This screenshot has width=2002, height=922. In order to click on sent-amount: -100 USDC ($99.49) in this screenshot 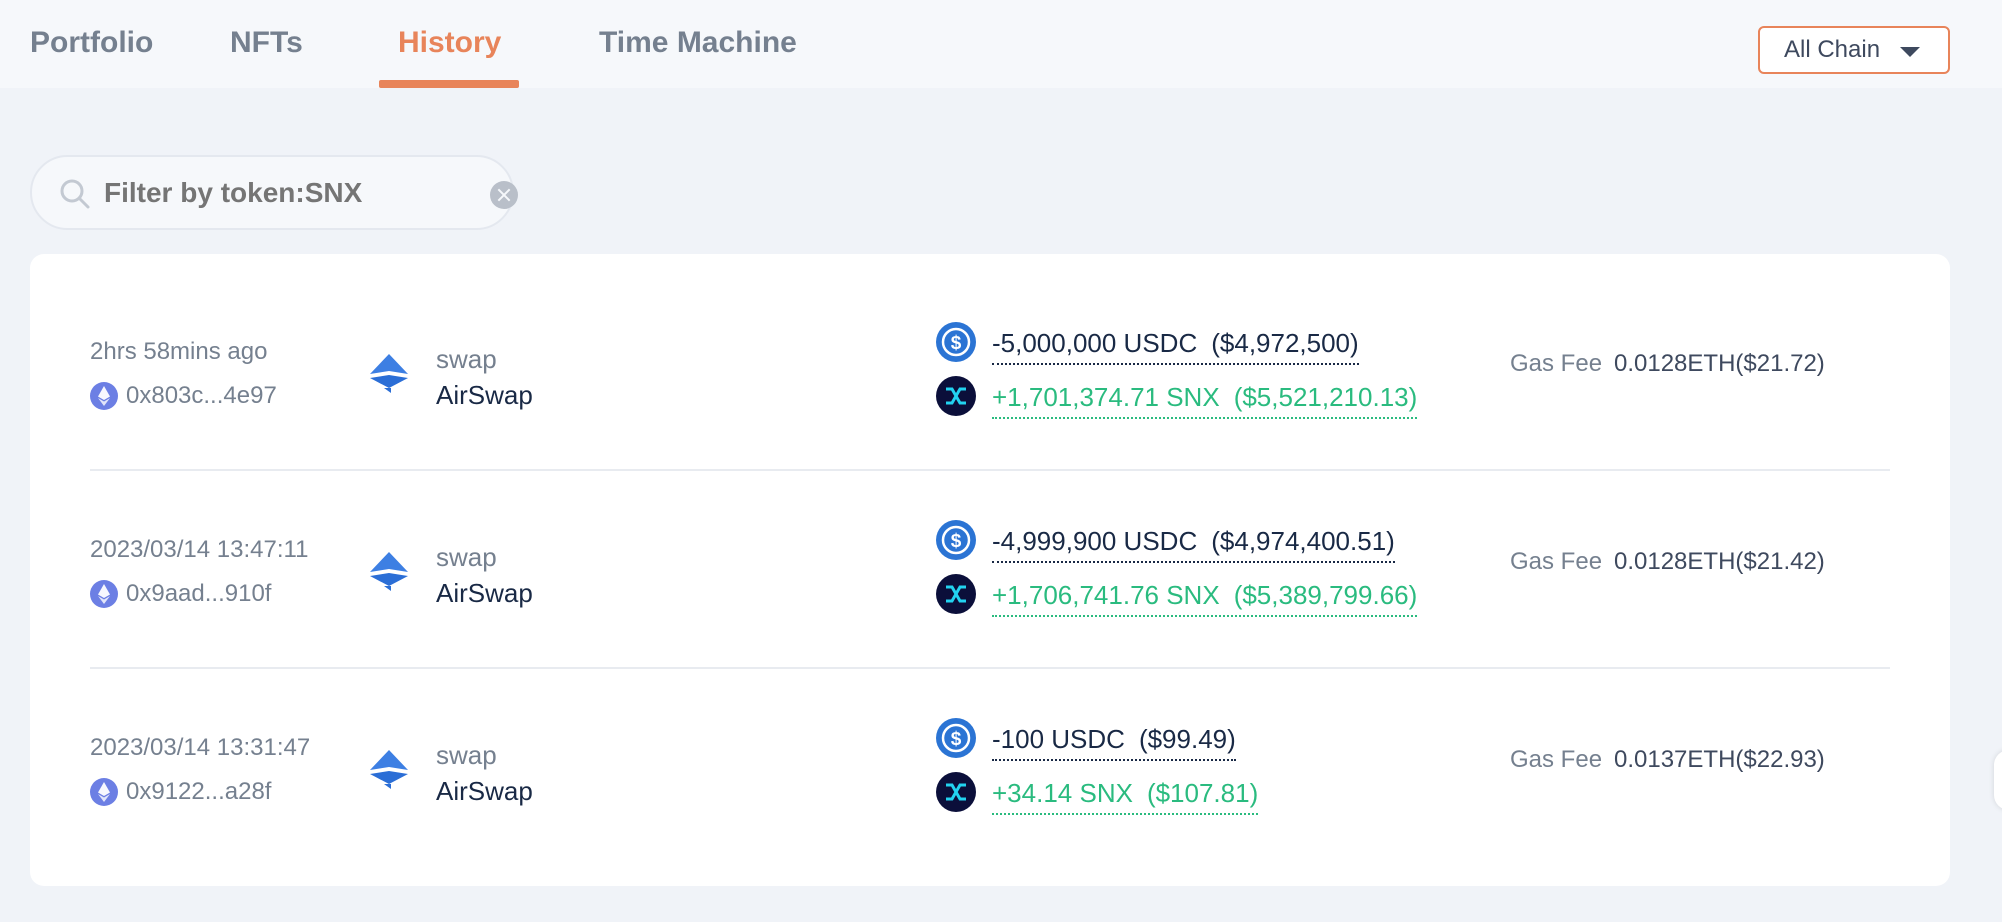, I will do `click(1114, 742)`.